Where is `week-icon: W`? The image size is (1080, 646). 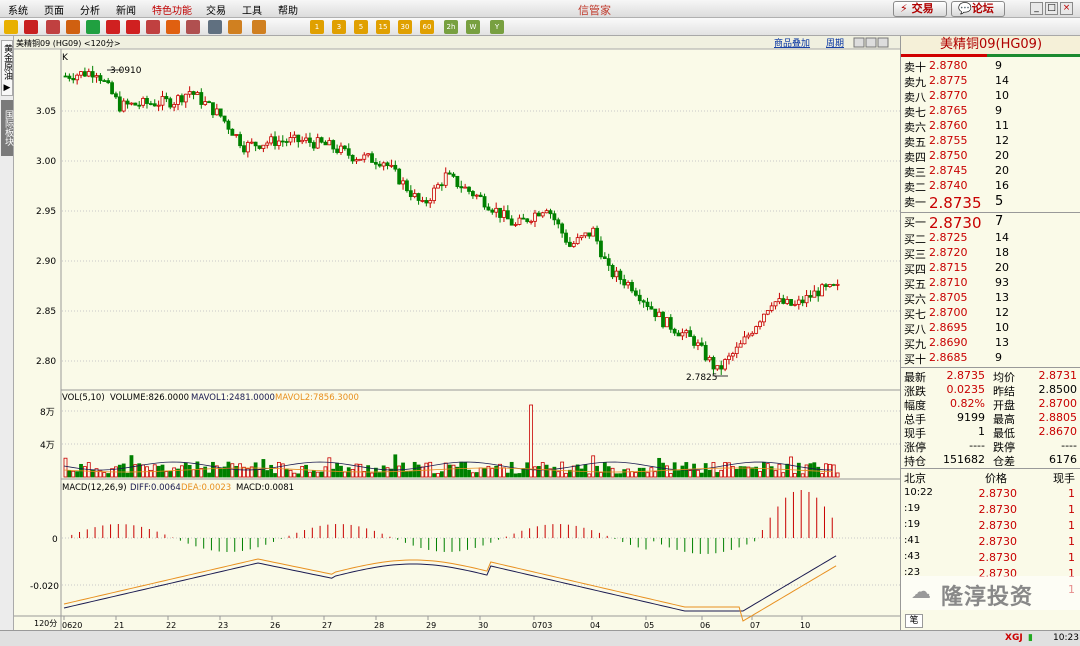 week-icon: W is located at coordinates (473, 27).